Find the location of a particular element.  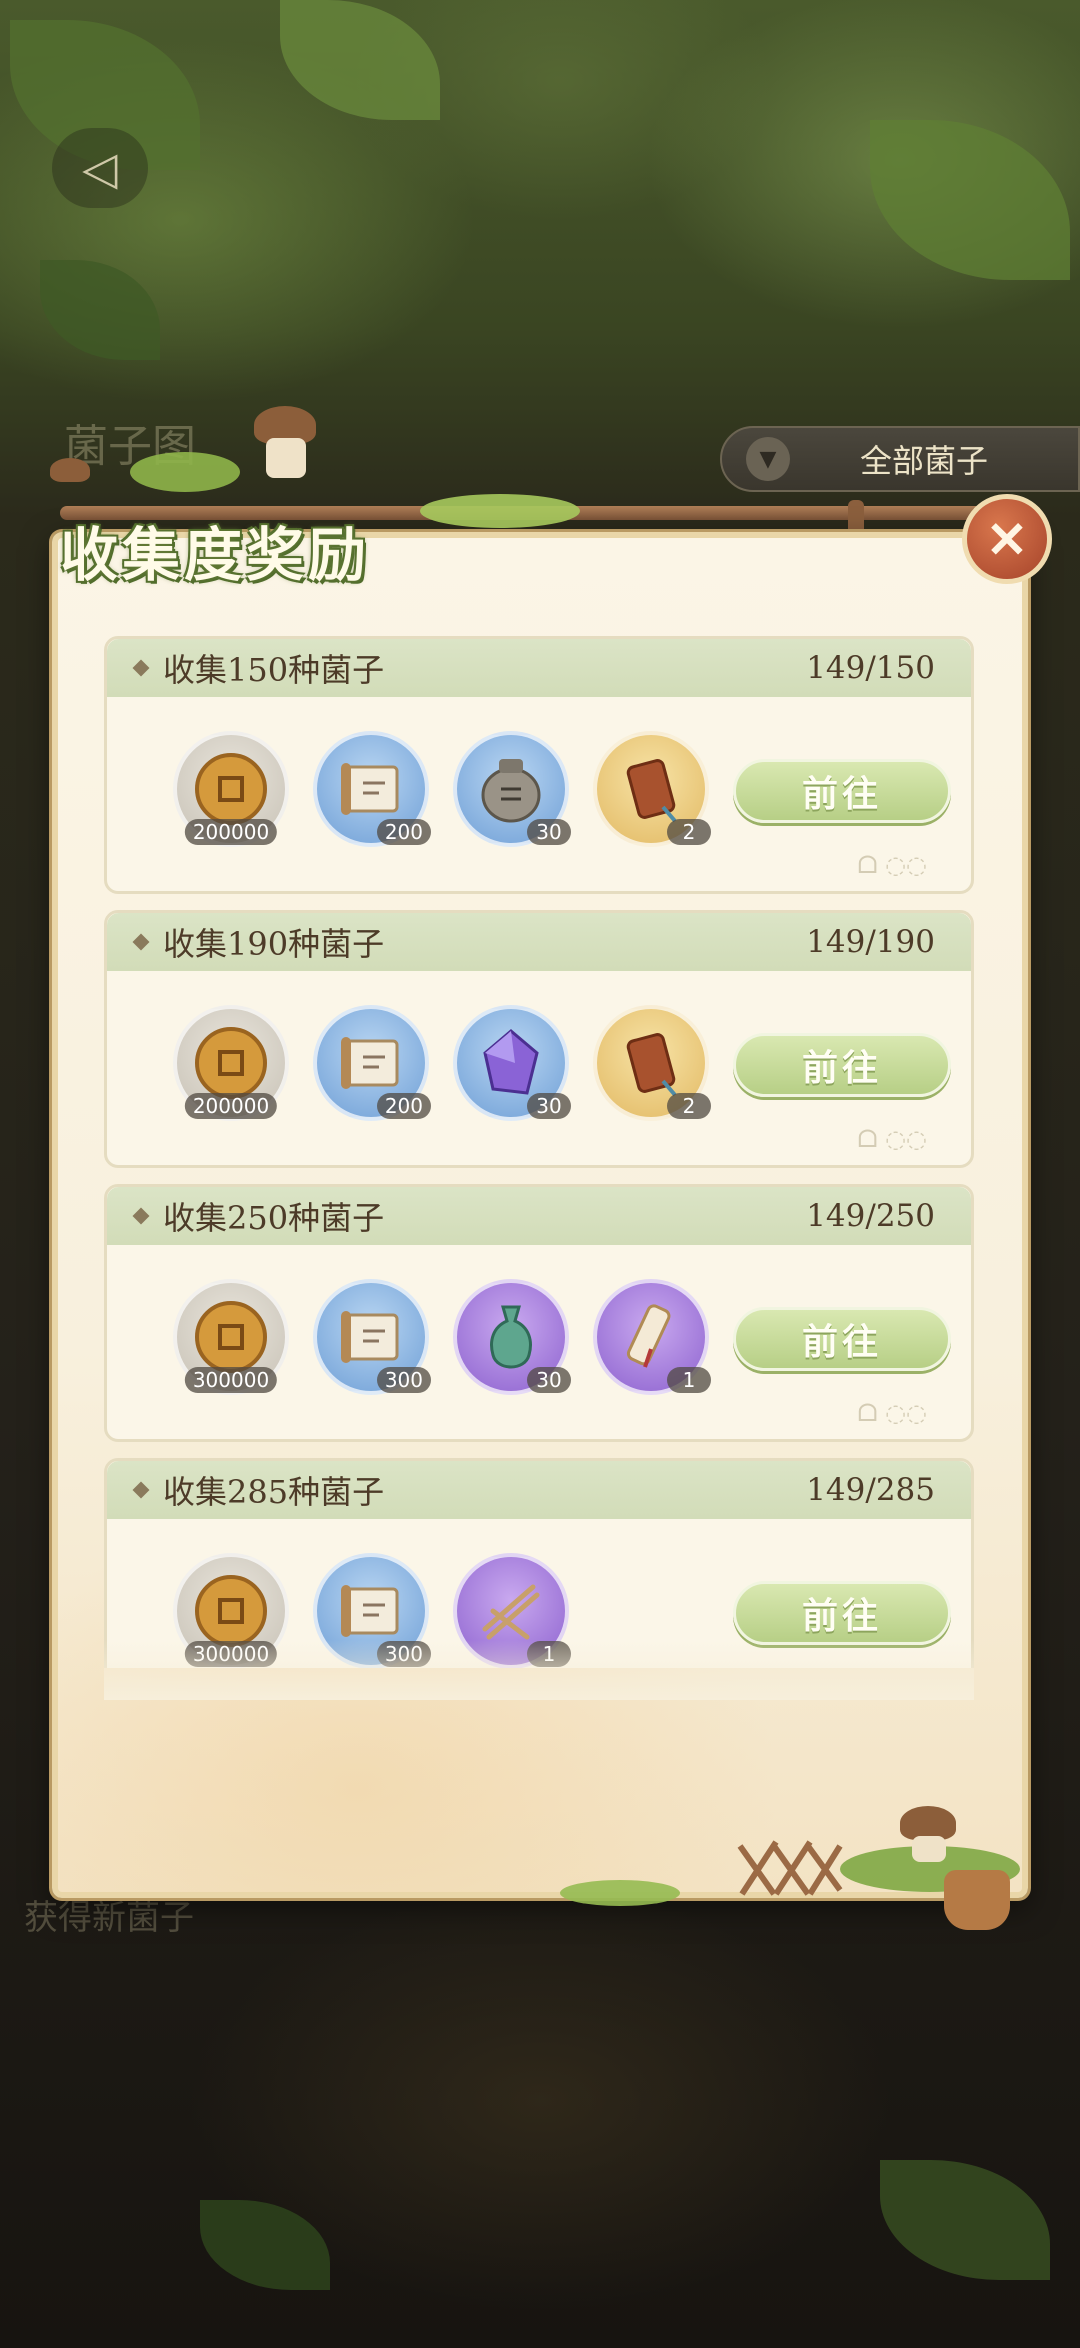

reward-title: 收集250种菌子 is located at coordinates (274, 1218).